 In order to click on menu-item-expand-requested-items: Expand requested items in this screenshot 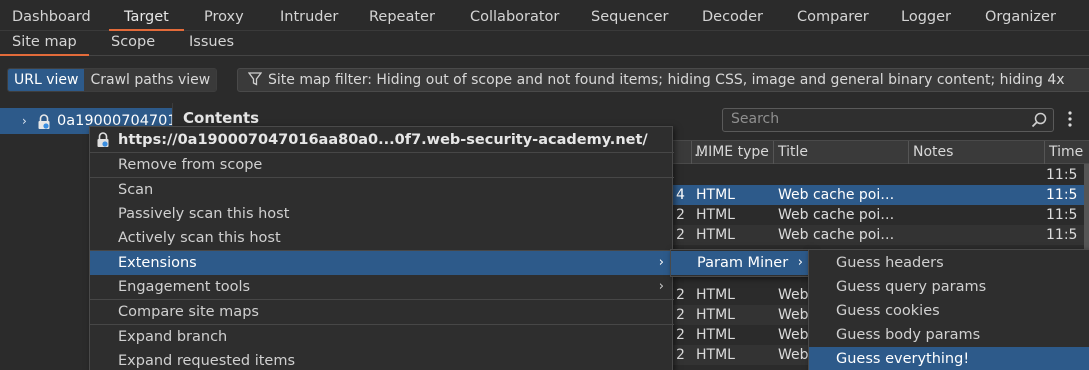, I will do `click(381, 359)`.